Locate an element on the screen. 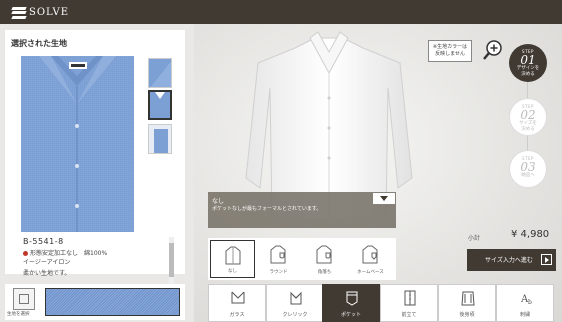  embroidery-icon: Ab is located at coordinates (526, 300).